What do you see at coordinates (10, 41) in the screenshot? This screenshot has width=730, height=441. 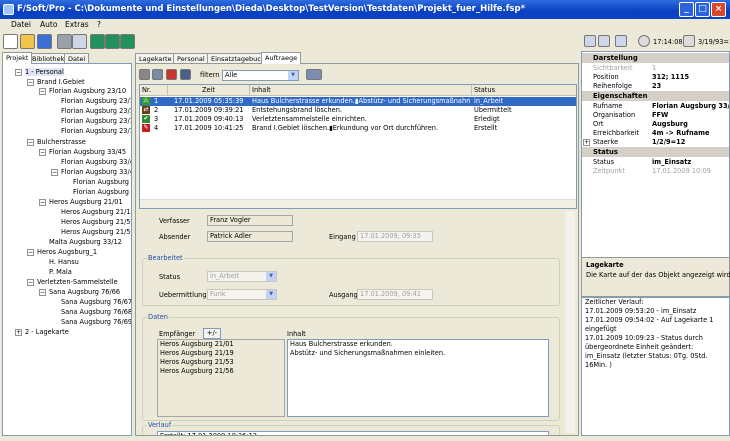 I see `new-file-icon` at bounding box center [10, 41].